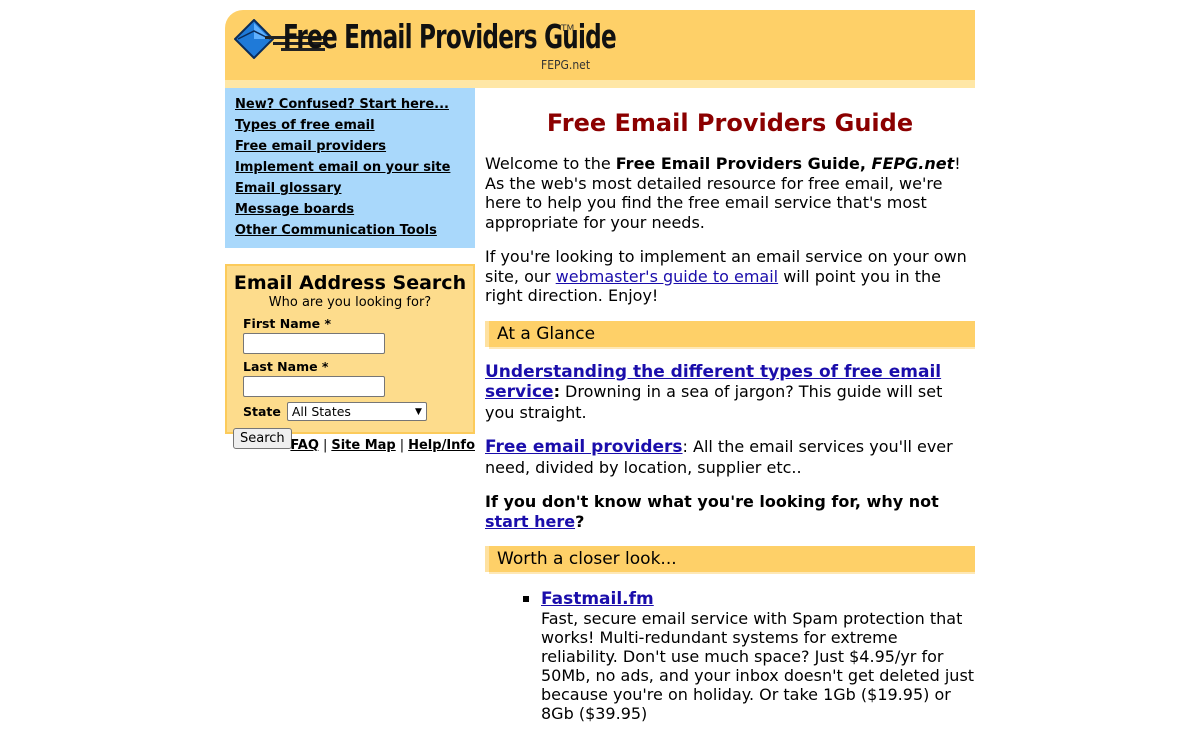 This screenshot has height=740, width=1200. I want to click on first-name-label: First Name *, so click(287, 323).